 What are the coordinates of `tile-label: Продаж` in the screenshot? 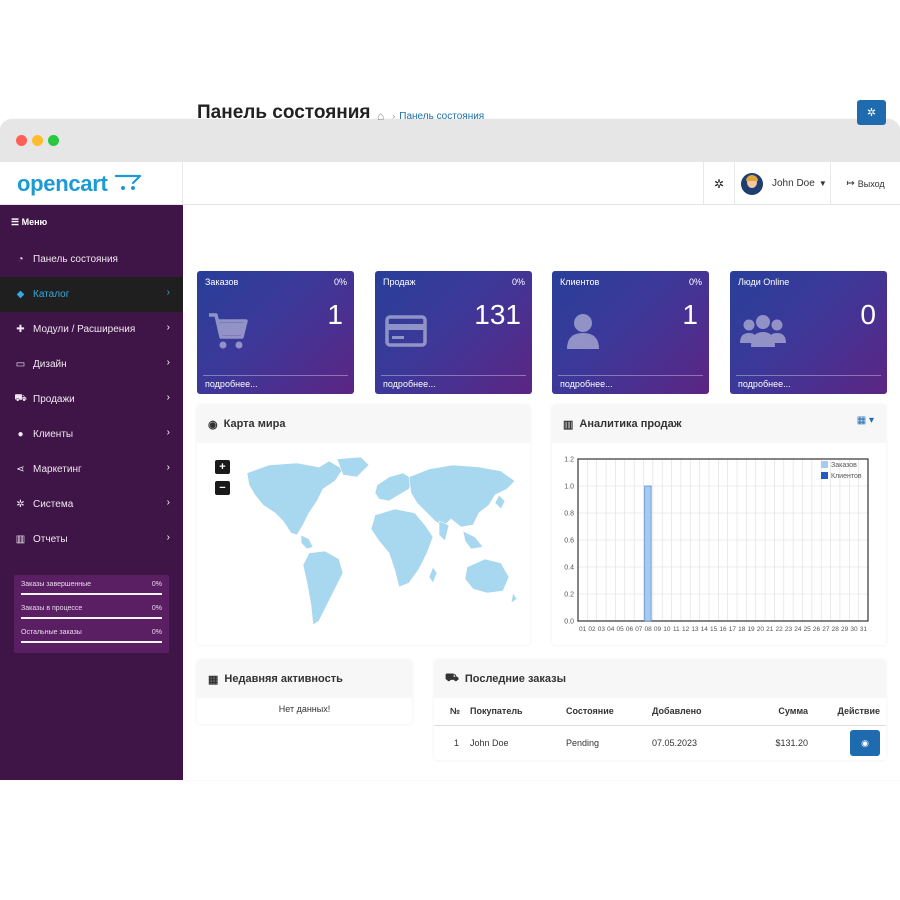 It's located at (399, 282).